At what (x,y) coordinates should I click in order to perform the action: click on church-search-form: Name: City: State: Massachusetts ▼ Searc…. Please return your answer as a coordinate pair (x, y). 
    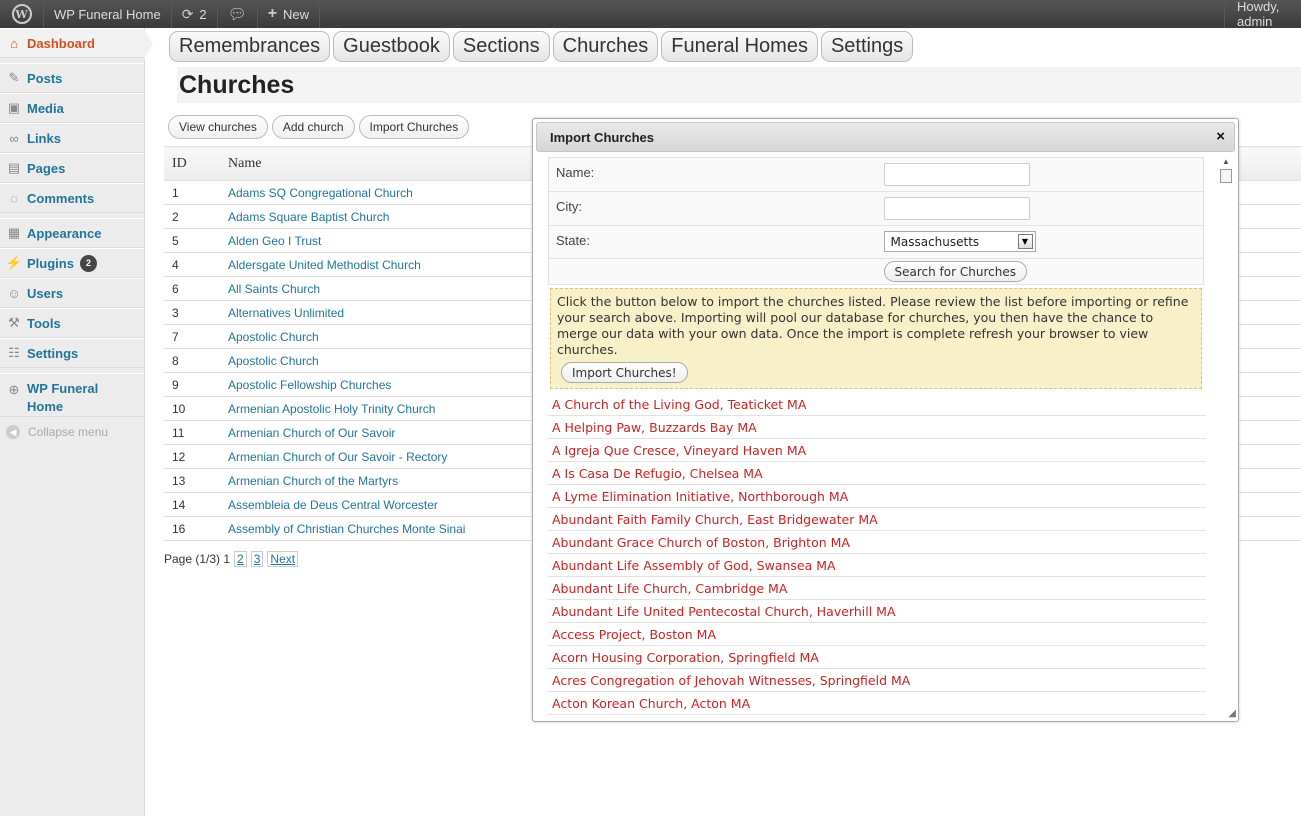
    Looking at the image, I should click on (876, 221).